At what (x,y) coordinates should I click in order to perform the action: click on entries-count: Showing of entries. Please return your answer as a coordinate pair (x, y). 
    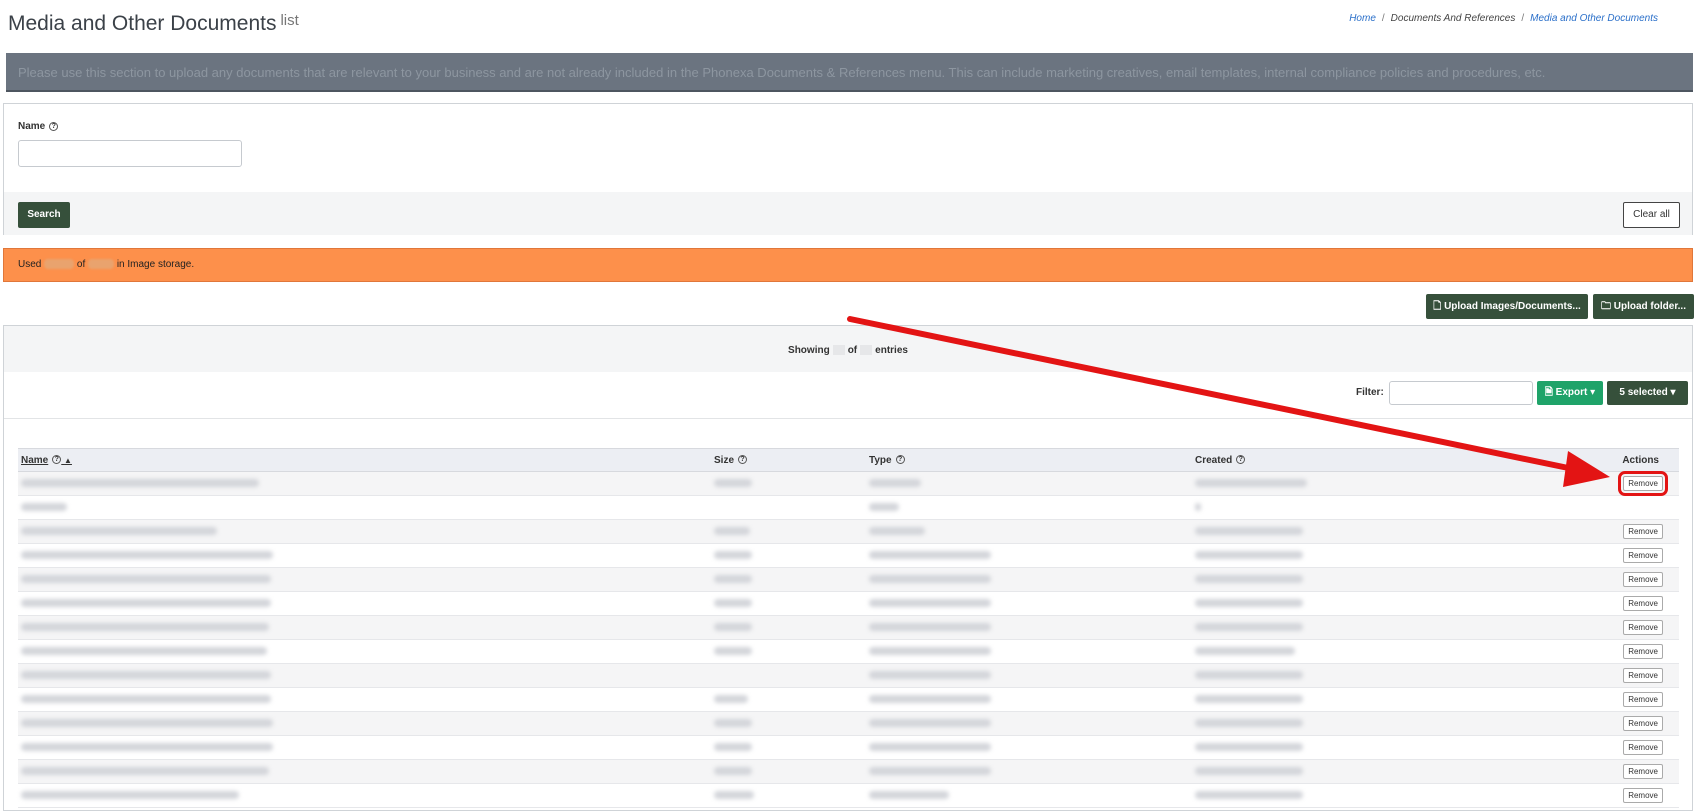
    Looking at the image, I should click on (848, 350).